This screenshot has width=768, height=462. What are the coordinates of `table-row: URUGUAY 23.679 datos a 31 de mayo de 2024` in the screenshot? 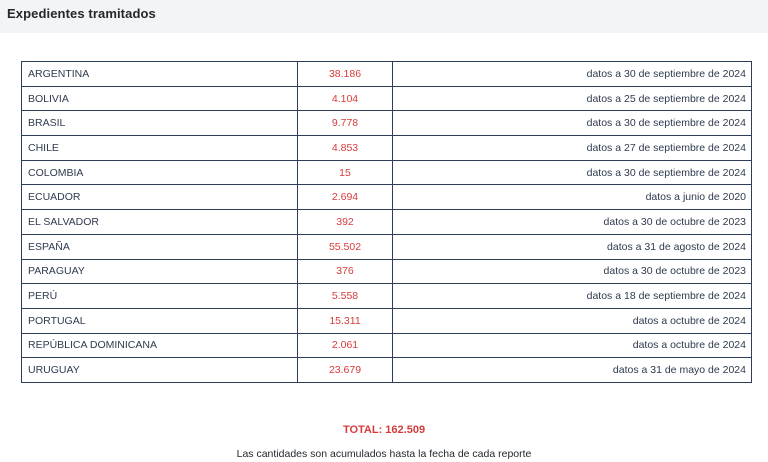 It's located at (386, 370).